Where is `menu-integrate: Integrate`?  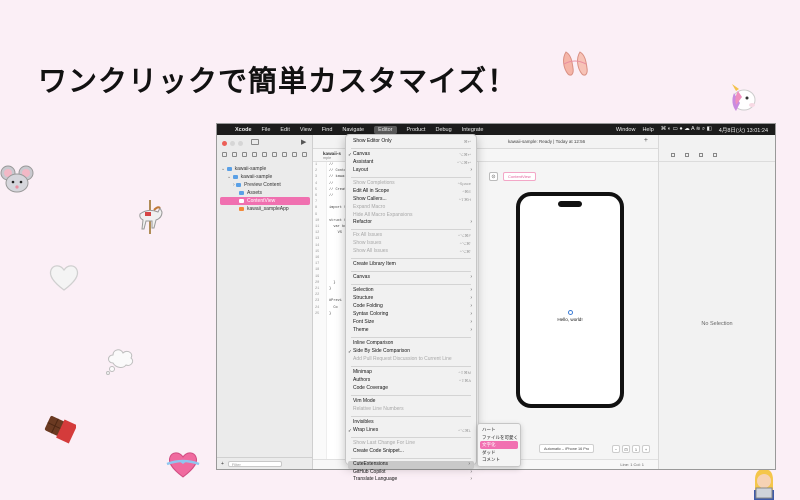 menu-integrate: Integrate is located at coordinates (473, 130).